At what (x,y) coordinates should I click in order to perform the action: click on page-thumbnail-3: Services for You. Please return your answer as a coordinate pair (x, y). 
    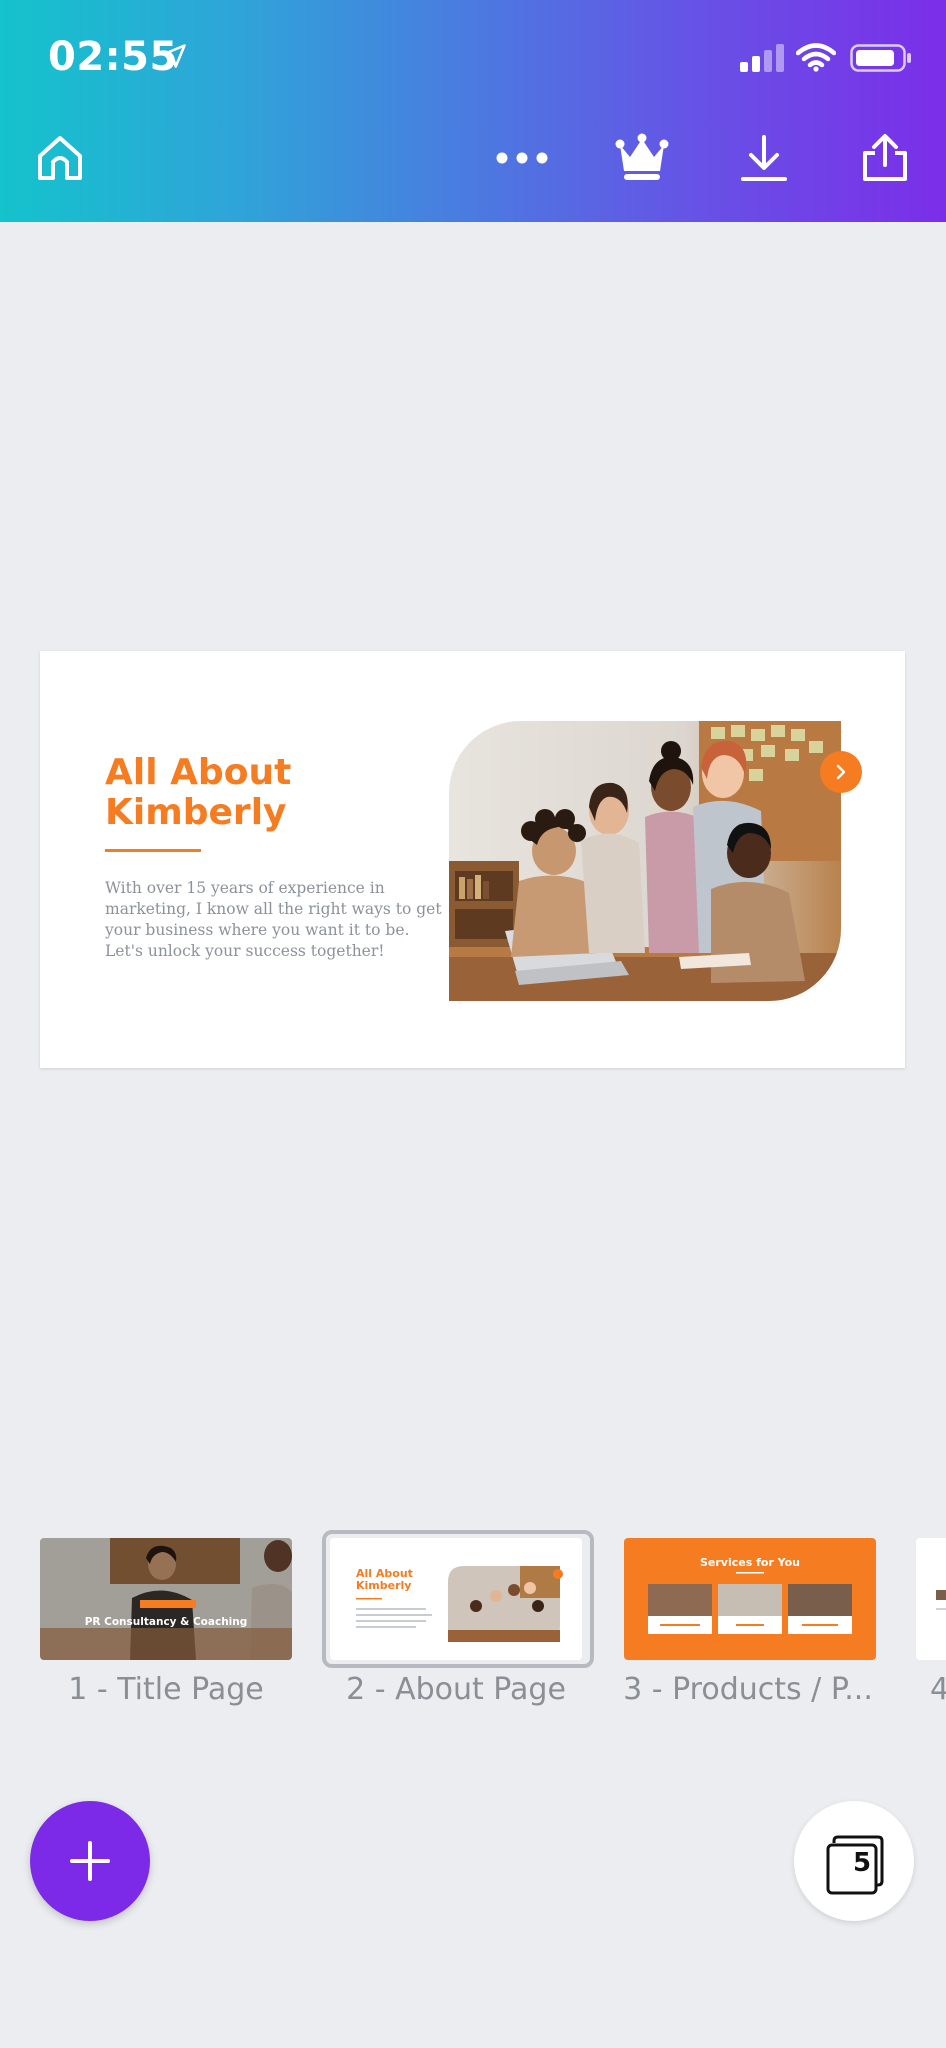
    Looking at the image, I should click on (750, 1599).